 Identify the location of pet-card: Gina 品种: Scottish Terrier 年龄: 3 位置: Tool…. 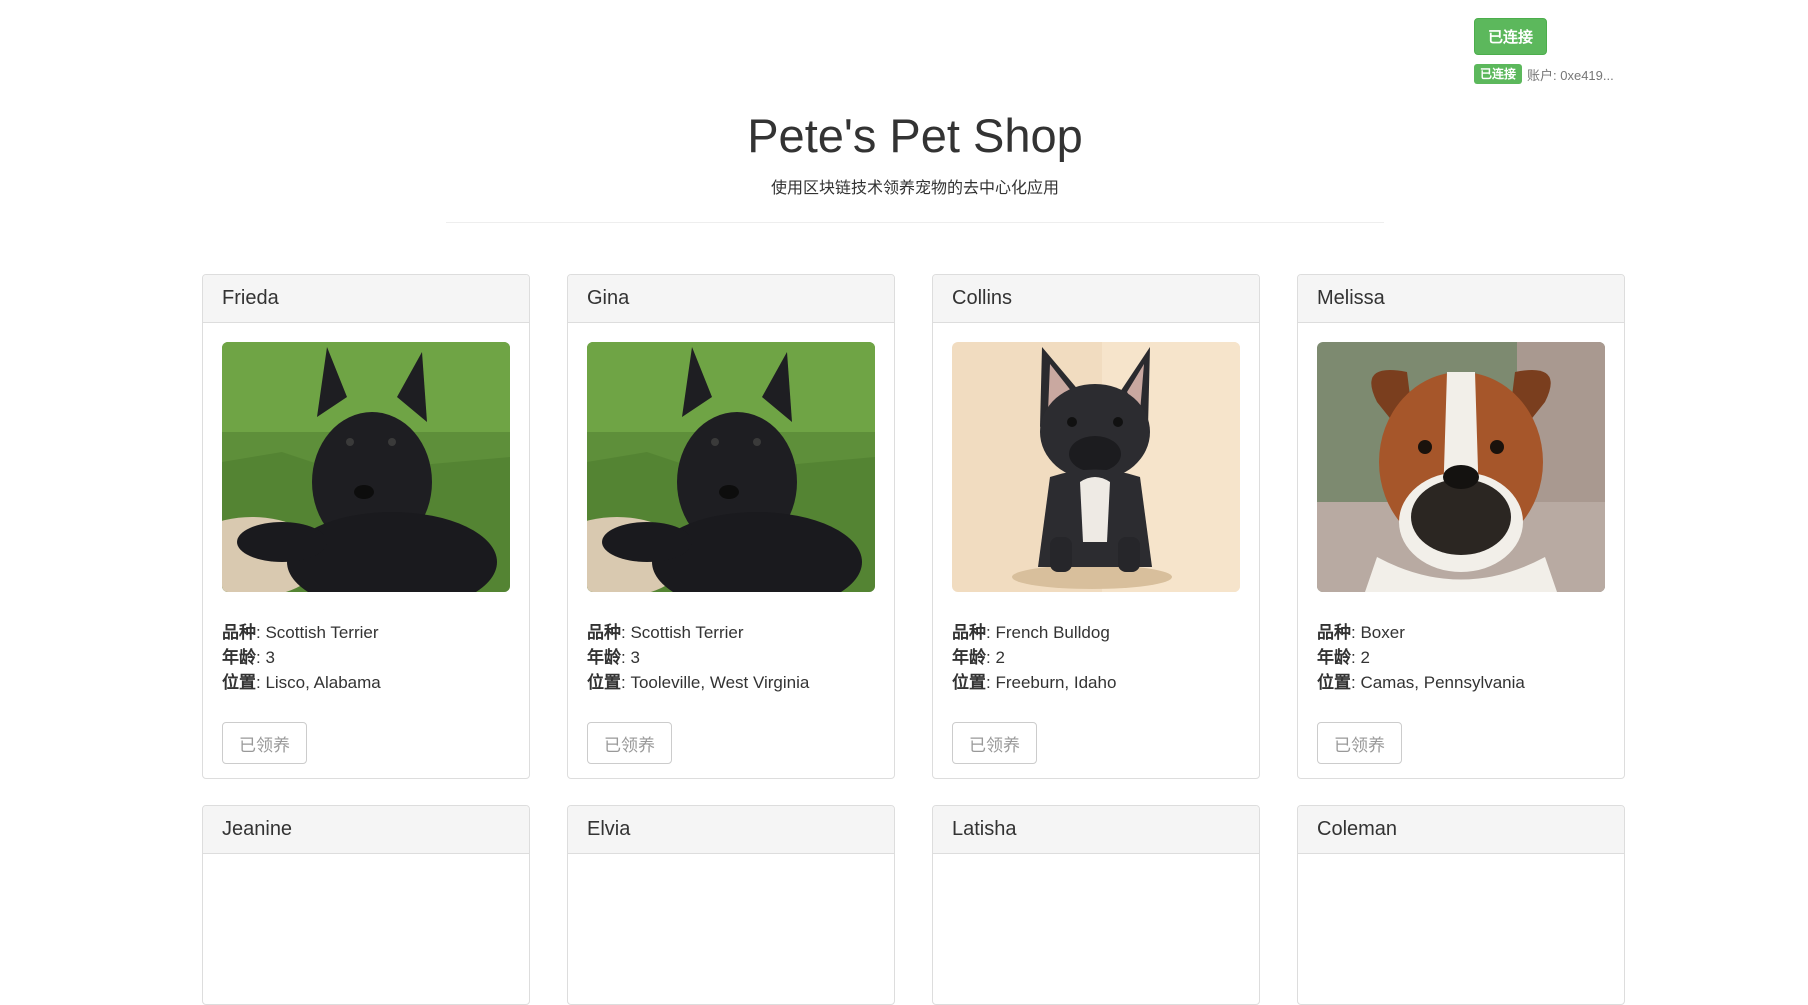
(731, 526).